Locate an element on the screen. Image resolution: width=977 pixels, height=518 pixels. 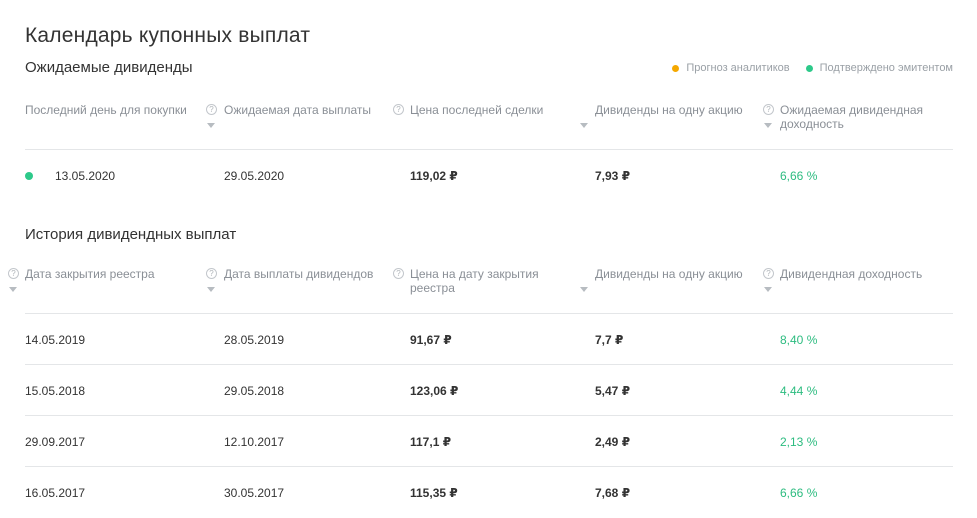
legend-label-confirmed: Подтверждено эмитентом is located at coordinates (886, 68).